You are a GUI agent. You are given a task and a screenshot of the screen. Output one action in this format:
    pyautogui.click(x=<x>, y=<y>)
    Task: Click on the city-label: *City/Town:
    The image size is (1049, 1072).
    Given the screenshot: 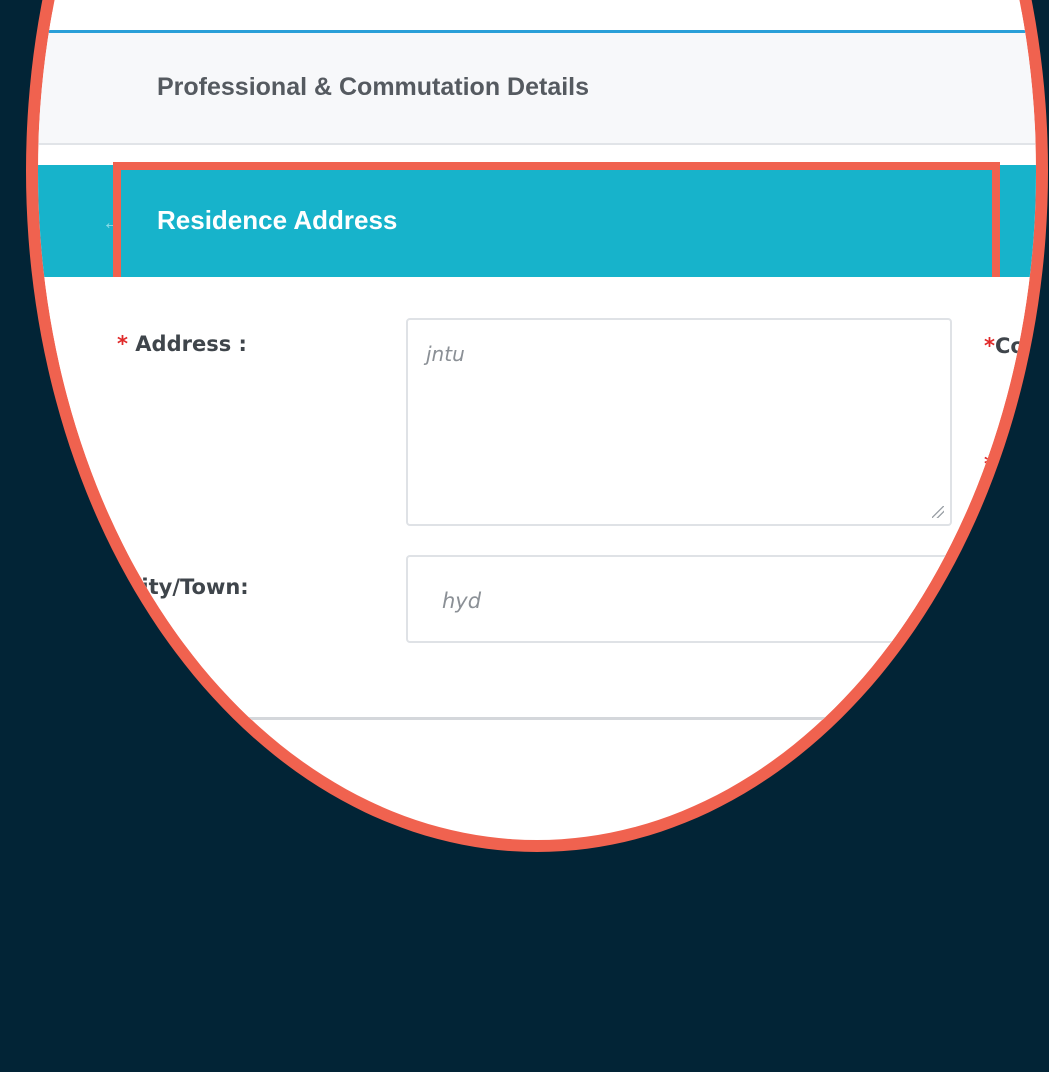 What is the action you would take?
    pyautogui.click(x=182, y=587)
    